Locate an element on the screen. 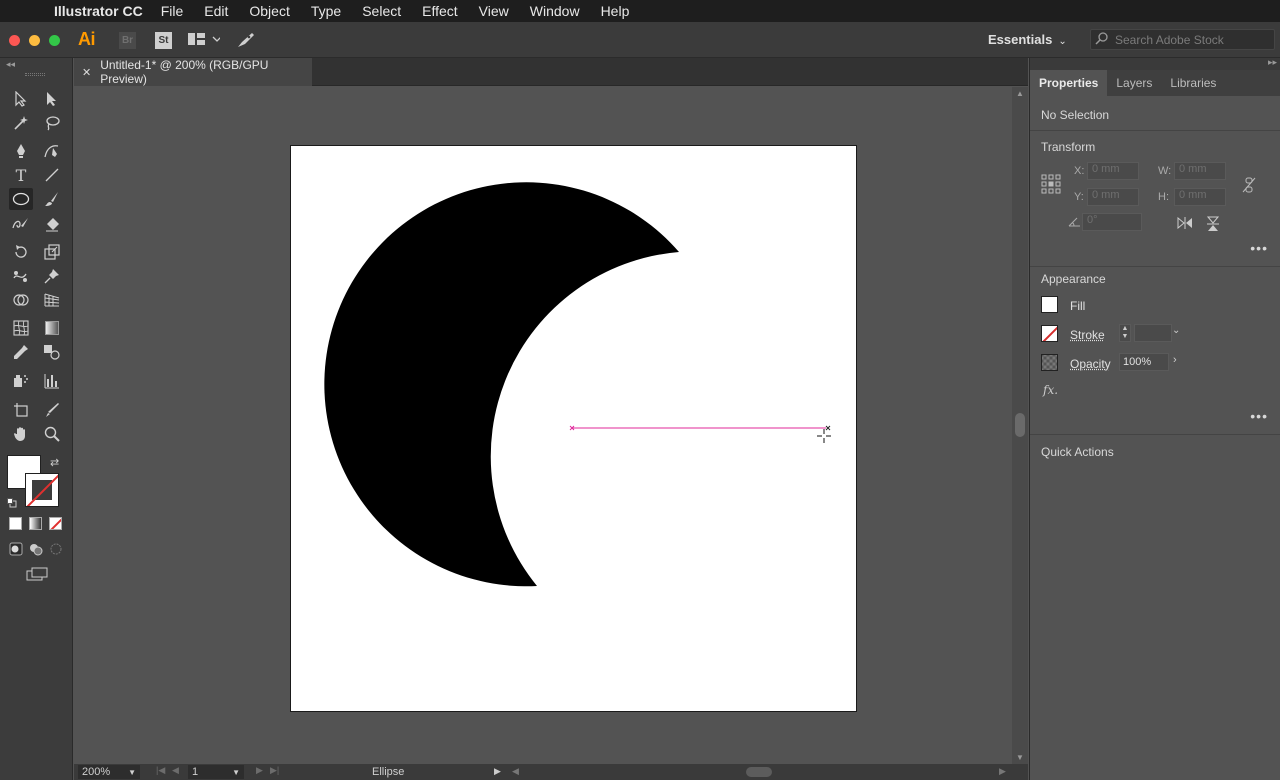 The width and height of the screenshot is (1280, 780). bridge-button: Br is located at coordinates (127, 40).